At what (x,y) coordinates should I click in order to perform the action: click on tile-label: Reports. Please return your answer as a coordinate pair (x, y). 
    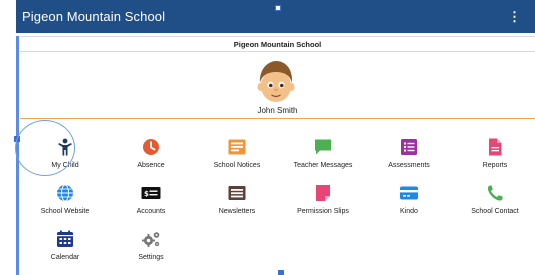
    Looking at the image, I should click on (495, 165).